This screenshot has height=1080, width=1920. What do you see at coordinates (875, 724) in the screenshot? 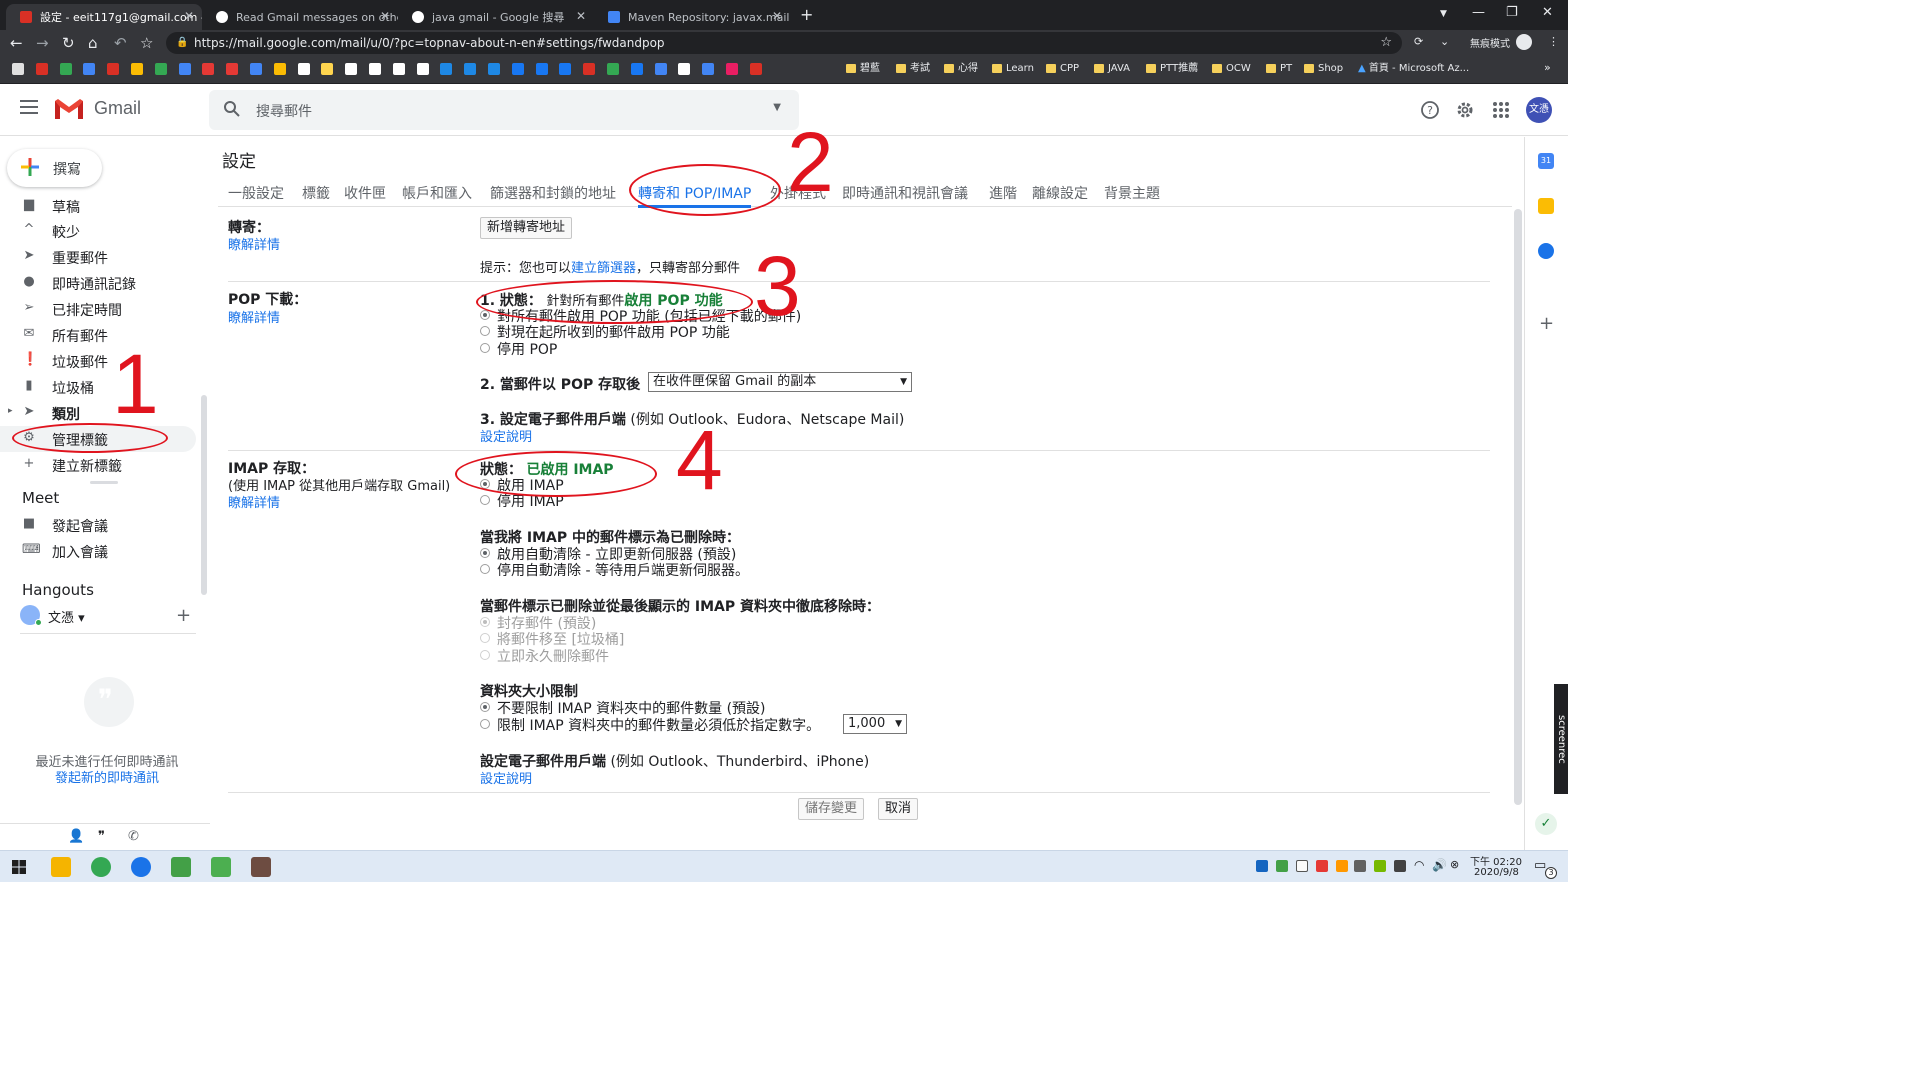
I see `folder-limit-select: 1,000 ▼` at bounding box center [875, 724].